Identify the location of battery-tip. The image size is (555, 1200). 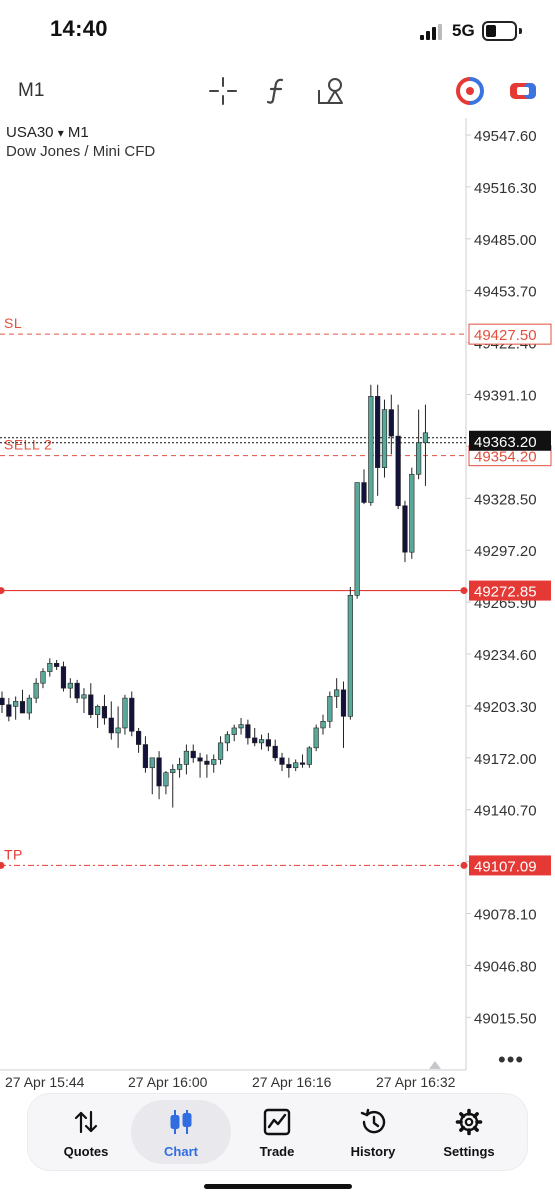
(520, 31).